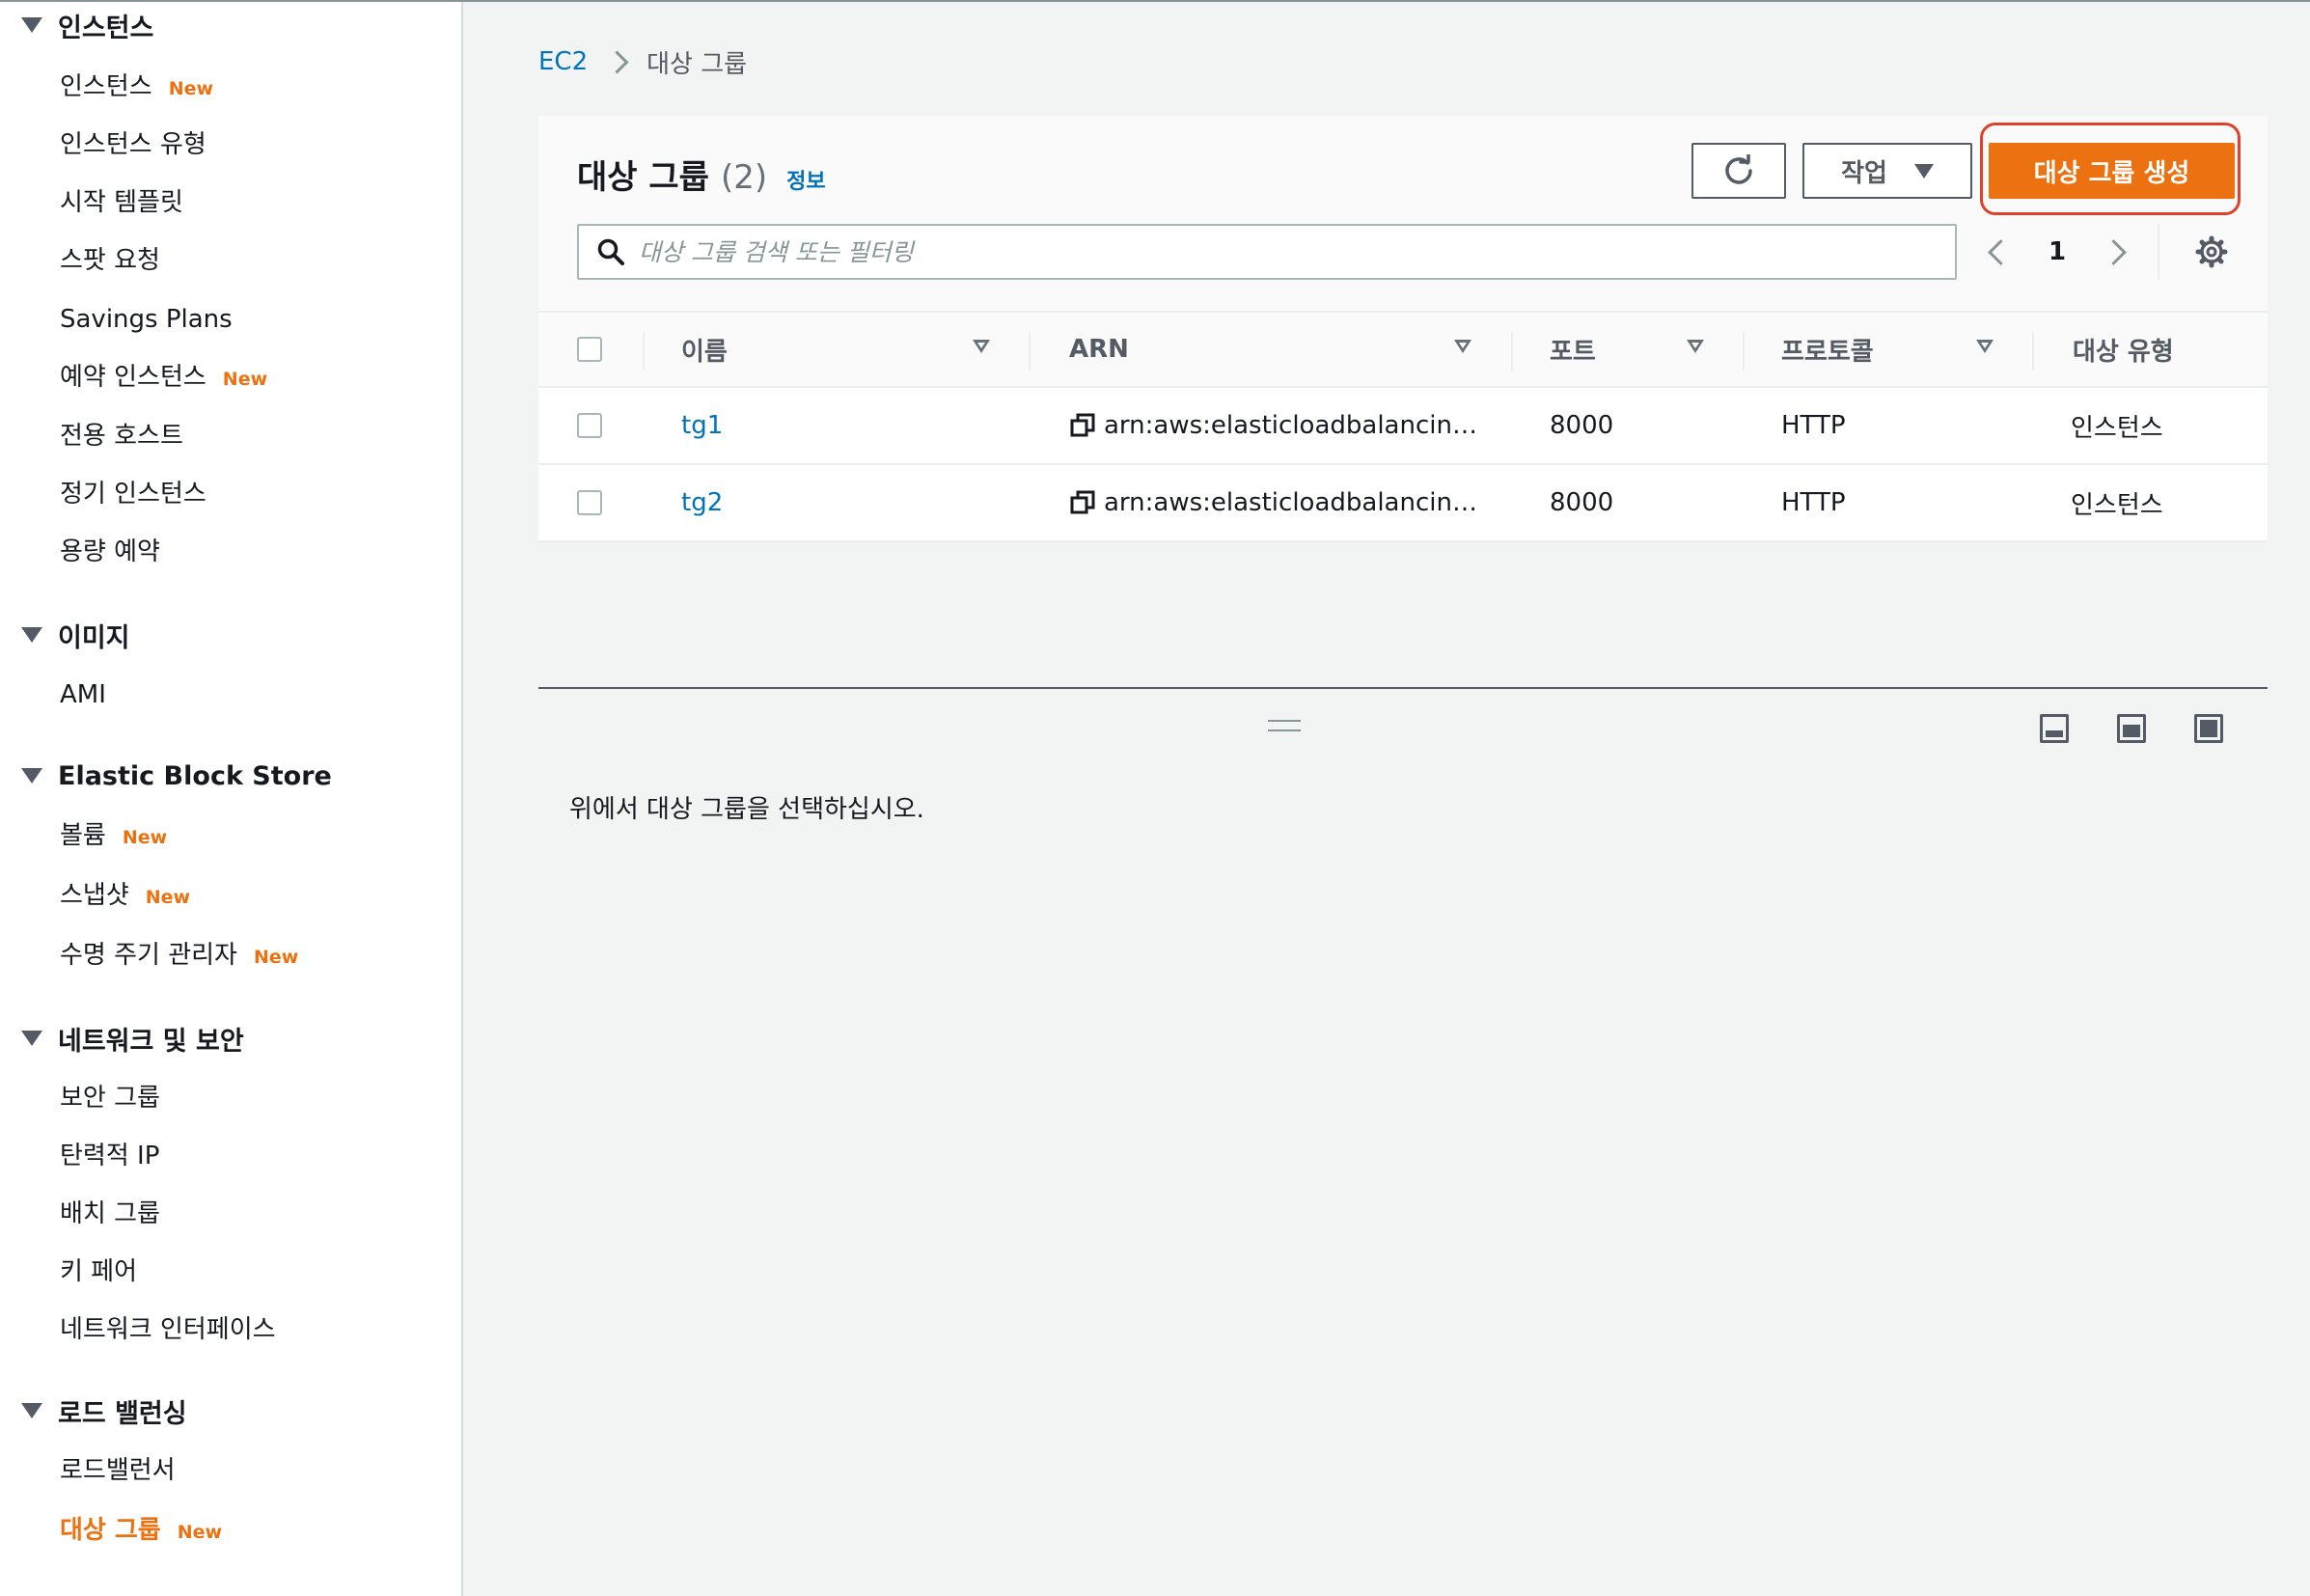 The width and height of the screenshot is (2310, 1596). I want to click on table-header: 이름 ARN 포트 프로토콜 대상 유형, so click(1403, 350).